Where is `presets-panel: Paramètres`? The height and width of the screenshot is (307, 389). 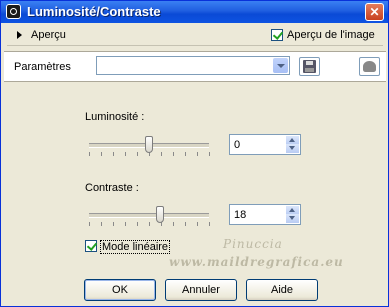
presets-panel: Paramètres is located at coordinates (195, 66).